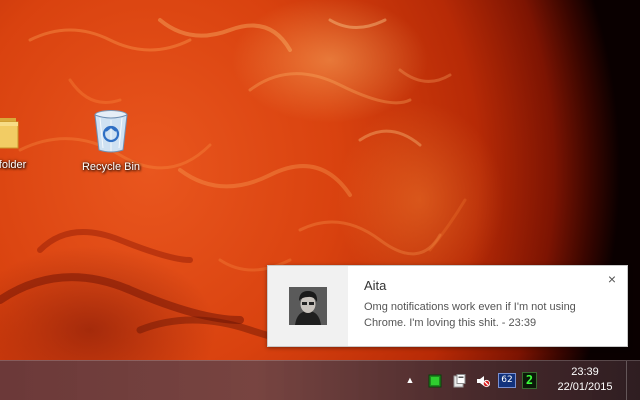 The width and height of the screenshot is (640, 400). I want to click on notification-title: Aita, so click(375, 285).